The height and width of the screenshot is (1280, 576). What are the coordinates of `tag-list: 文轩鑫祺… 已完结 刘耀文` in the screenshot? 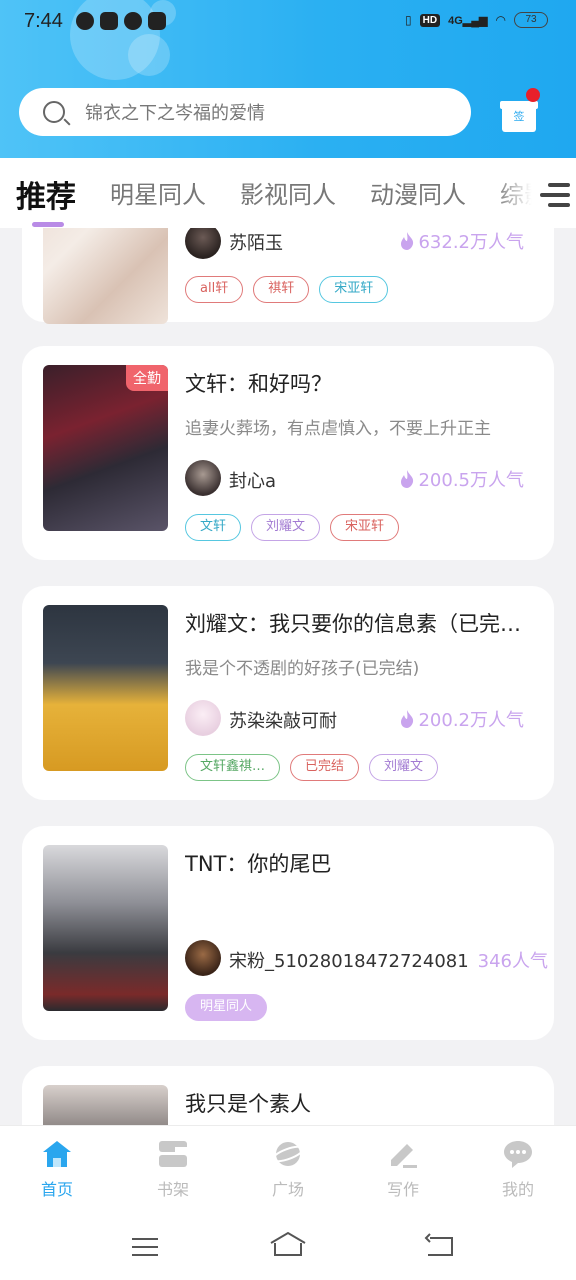 It's located at (312, 767).